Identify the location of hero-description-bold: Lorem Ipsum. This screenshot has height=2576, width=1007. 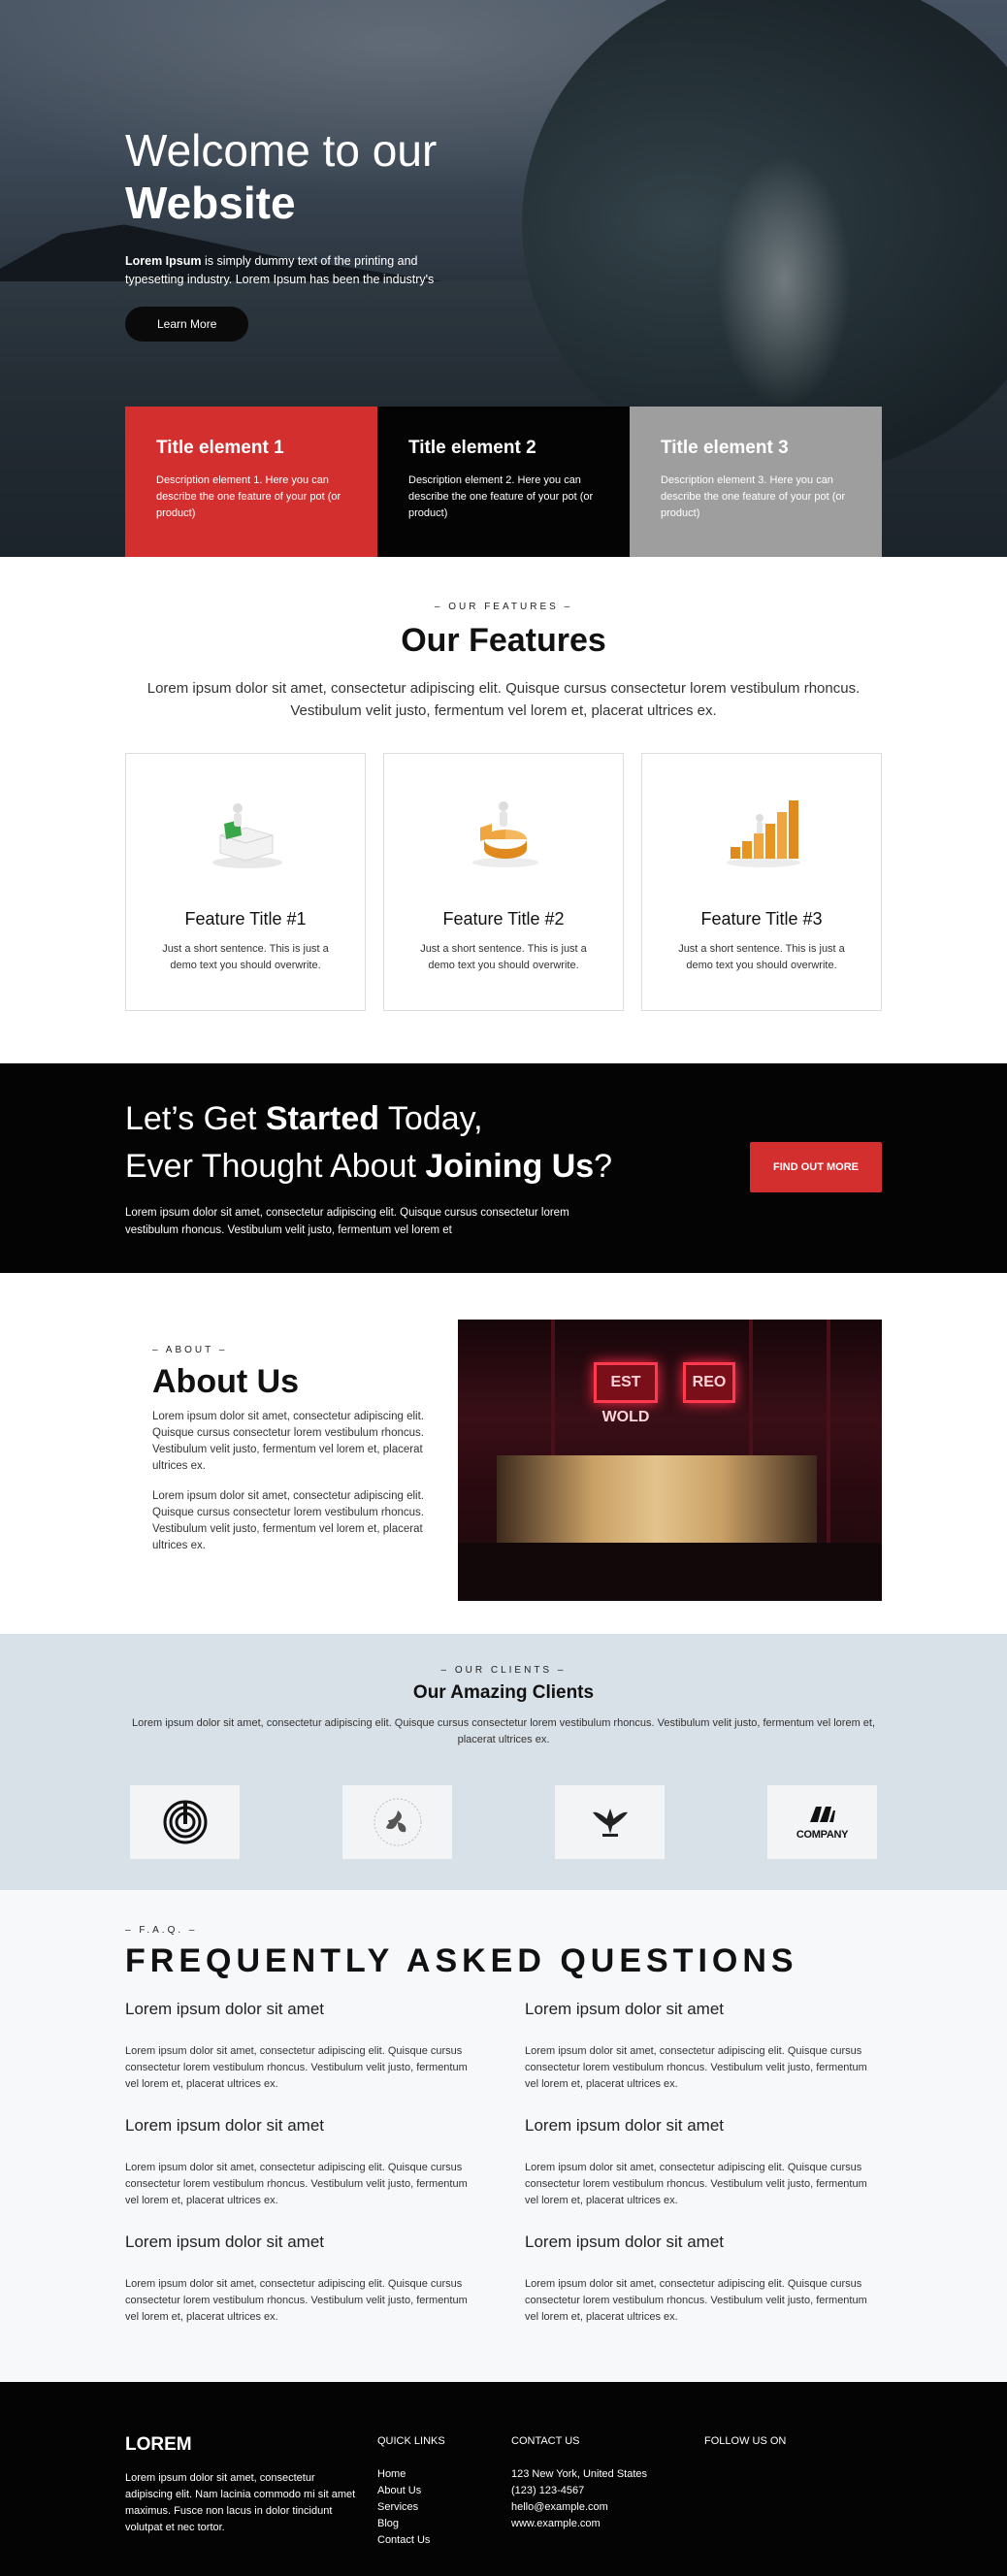
(163, 261).